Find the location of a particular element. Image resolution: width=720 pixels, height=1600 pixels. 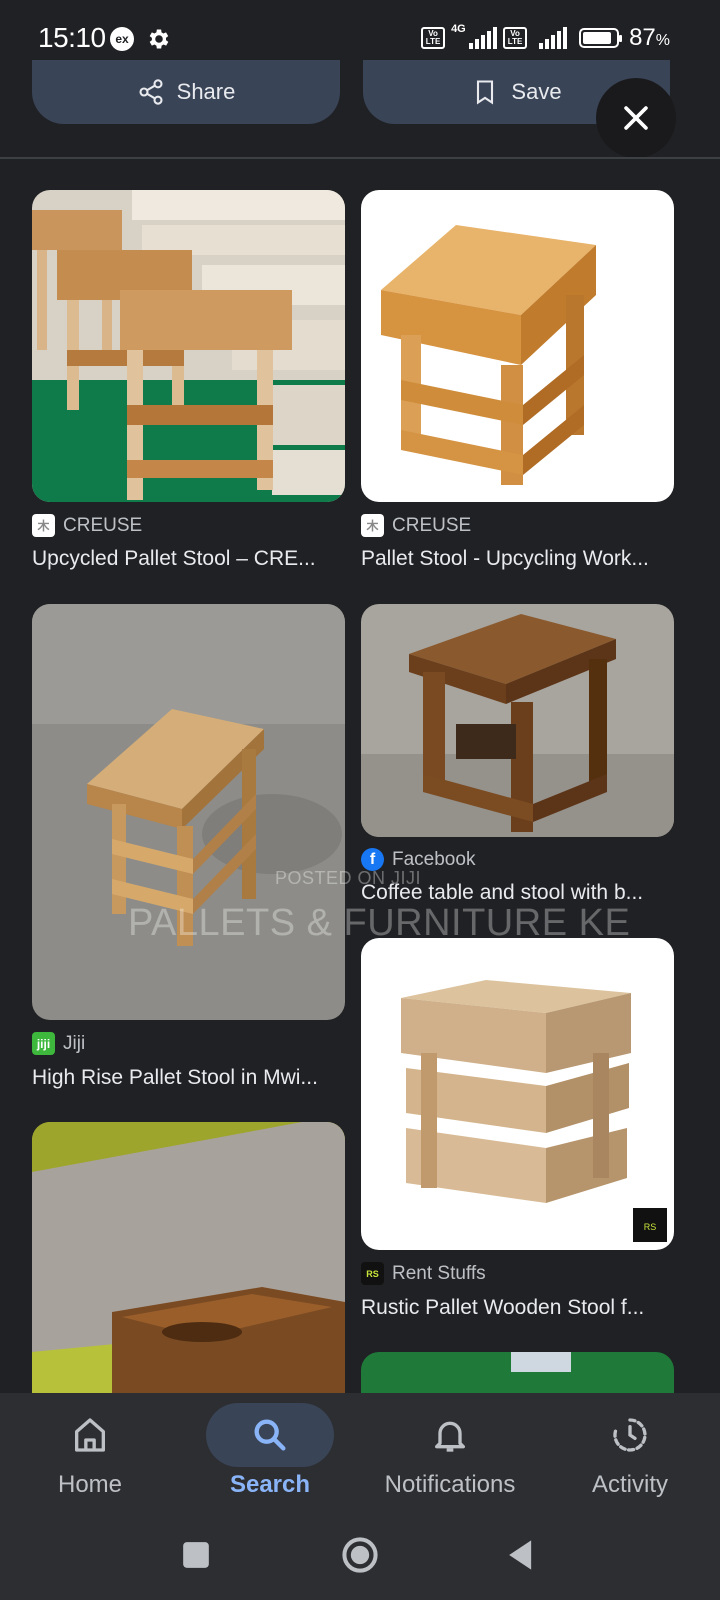

source-label: Jiji is located at coordinates (74, 1043).